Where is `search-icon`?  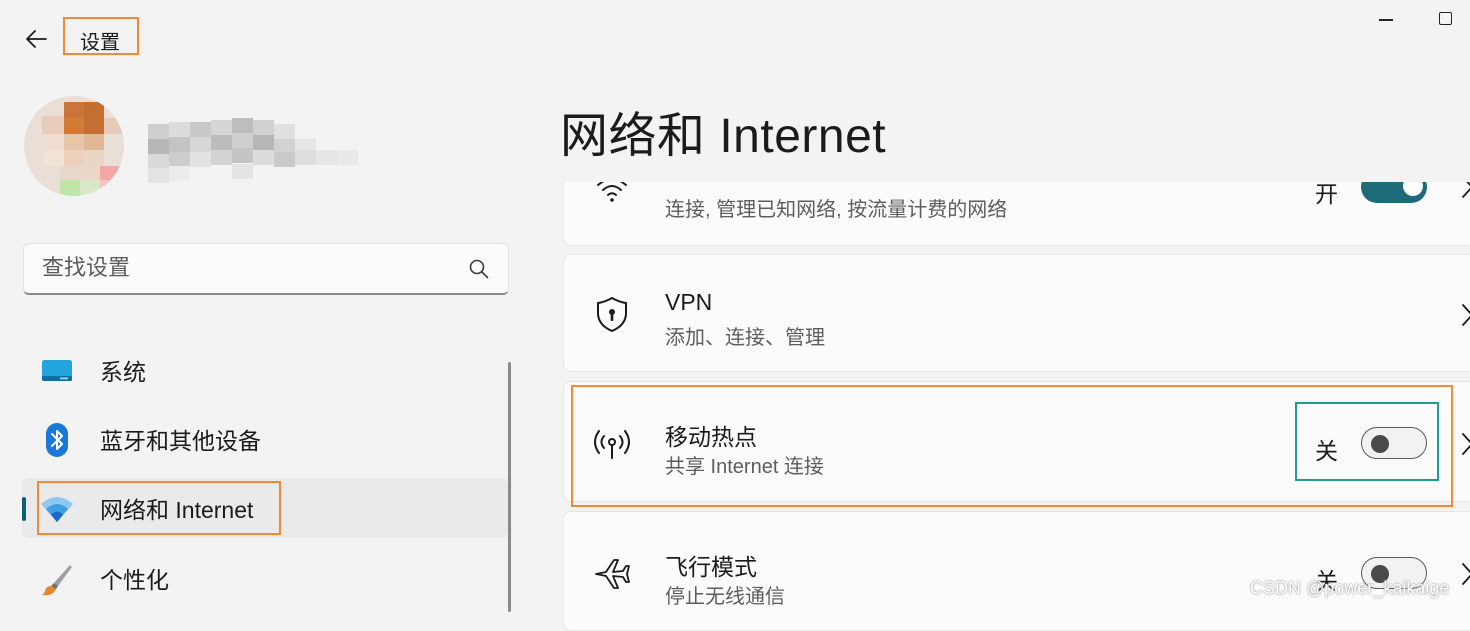
search-icon is located at coordinates (479, 269).